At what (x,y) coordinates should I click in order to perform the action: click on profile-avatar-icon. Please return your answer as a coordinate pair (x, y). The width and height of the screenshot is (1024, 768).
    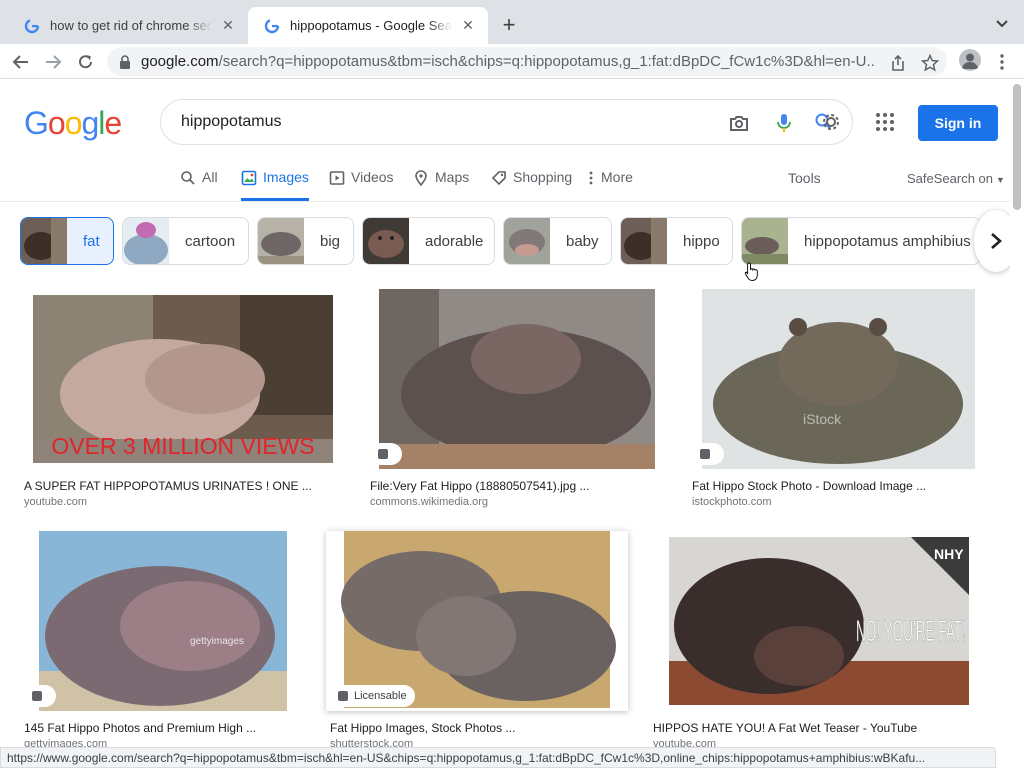
    Looking at the image, I should click on (970, 60).